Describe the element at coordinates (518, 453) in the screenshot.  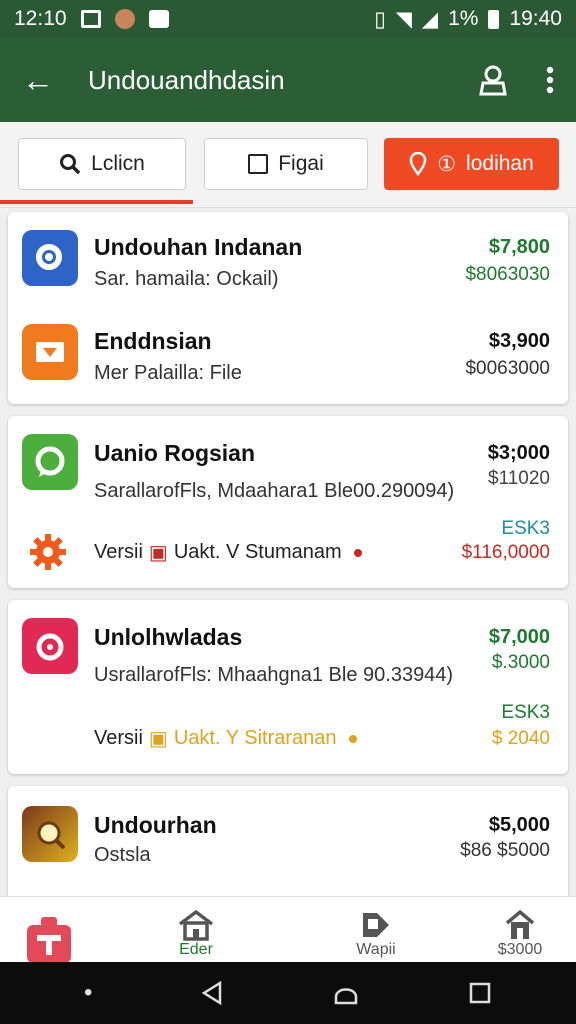
I see `item-price: $3;000` at that location.